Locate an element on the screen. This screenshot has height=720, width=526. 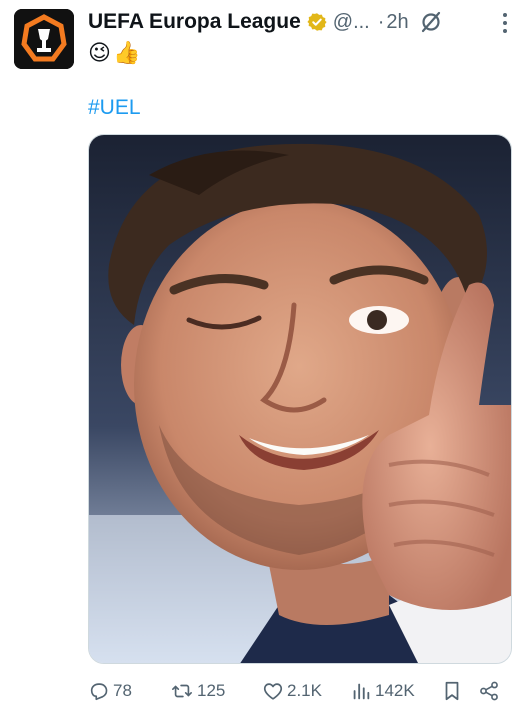
bookmark-button is located at coordinates (460, 691).